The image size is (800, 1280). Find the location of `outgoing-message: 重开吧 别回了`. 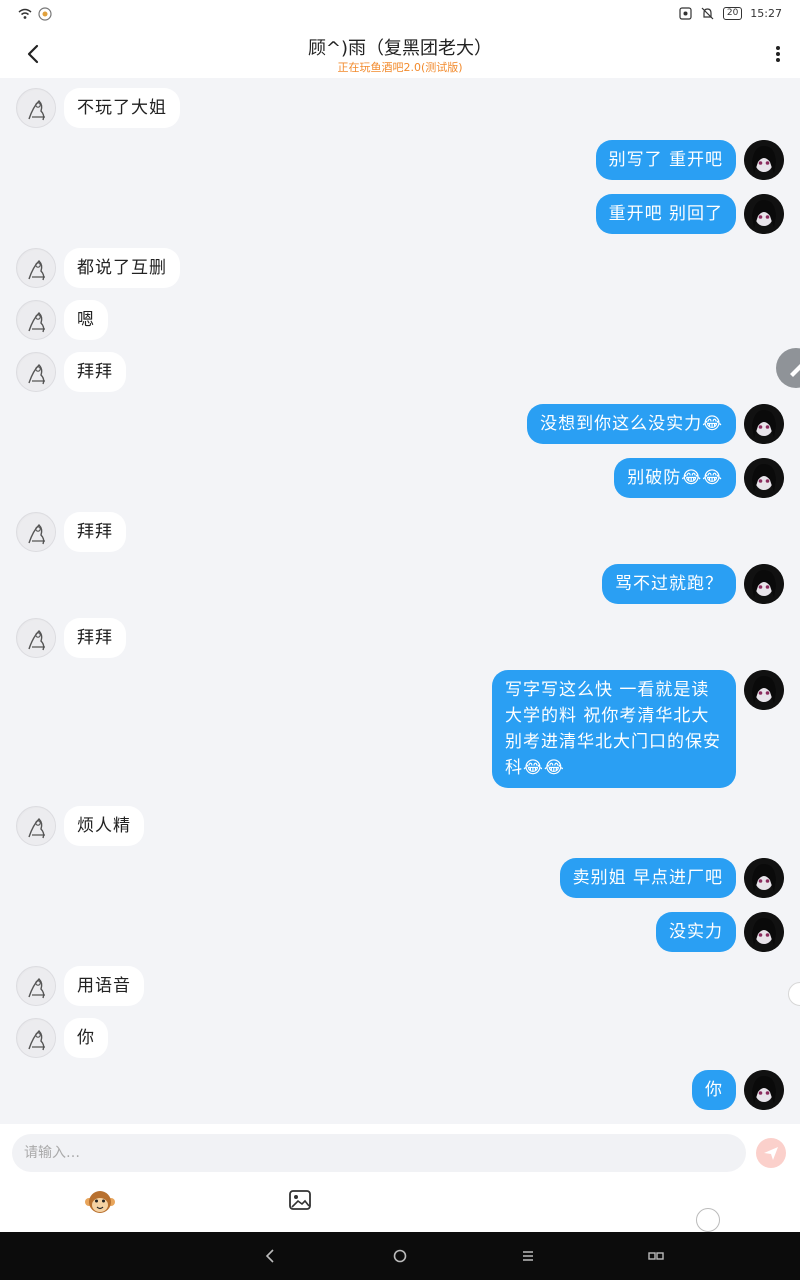

outgoing-message: 重开吧 别回了 is located at coordinates (689, 214).